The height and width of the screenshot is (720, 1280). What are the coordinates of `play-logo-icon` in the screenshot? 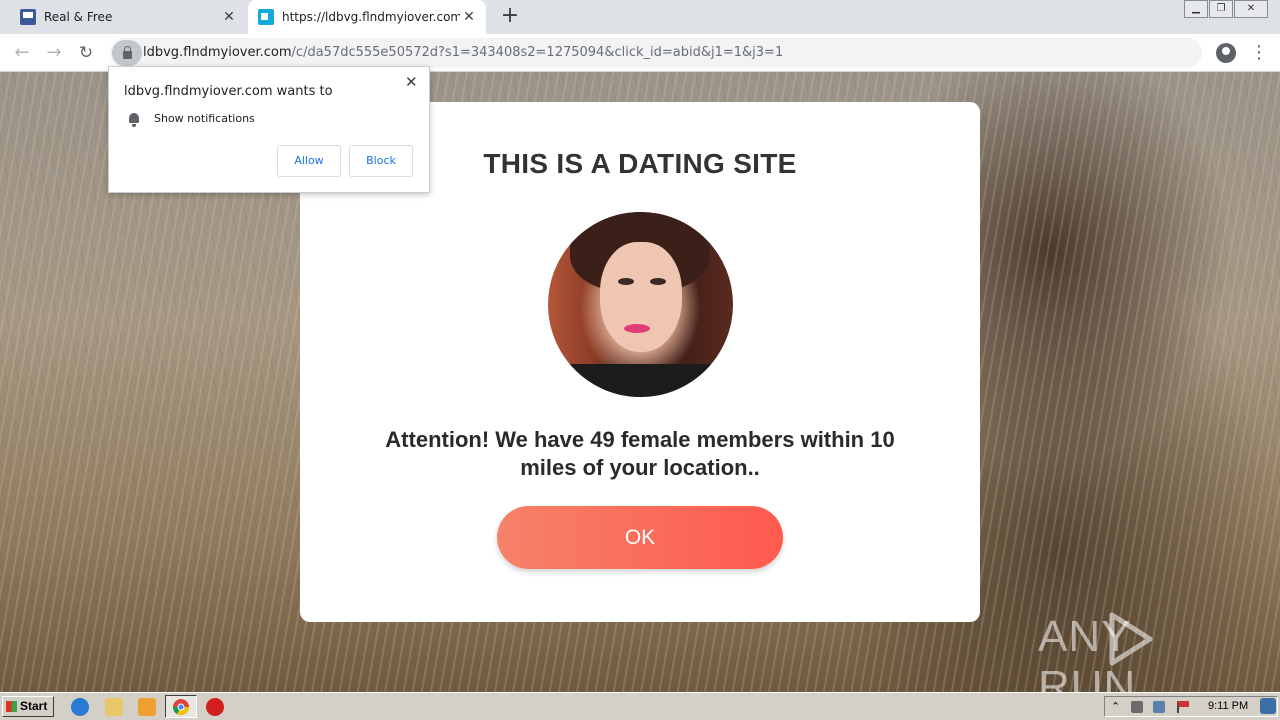 It's located at (1131, 639).